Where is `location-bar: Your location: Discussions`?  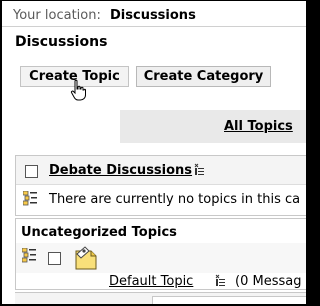 location-bar: Your location: Discussions is located at coordinates (154, 14).